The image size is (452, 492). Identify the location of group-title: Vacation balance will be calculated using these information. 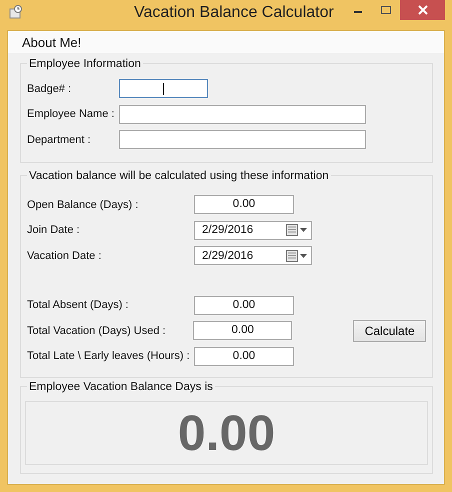
(179, 176).